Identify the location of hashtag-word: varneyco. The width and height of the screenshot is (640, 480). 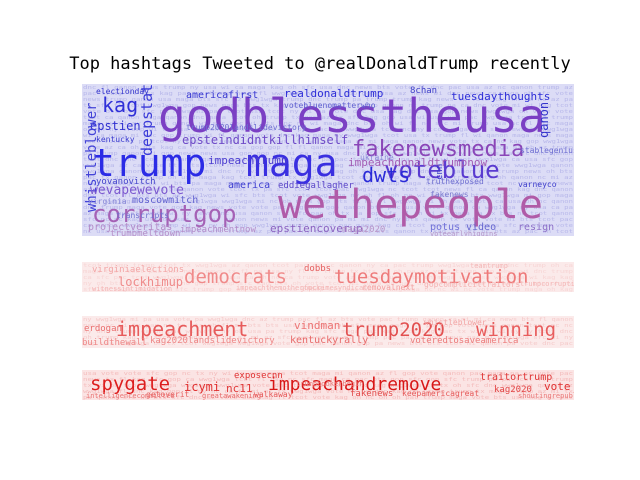
(537, 184).